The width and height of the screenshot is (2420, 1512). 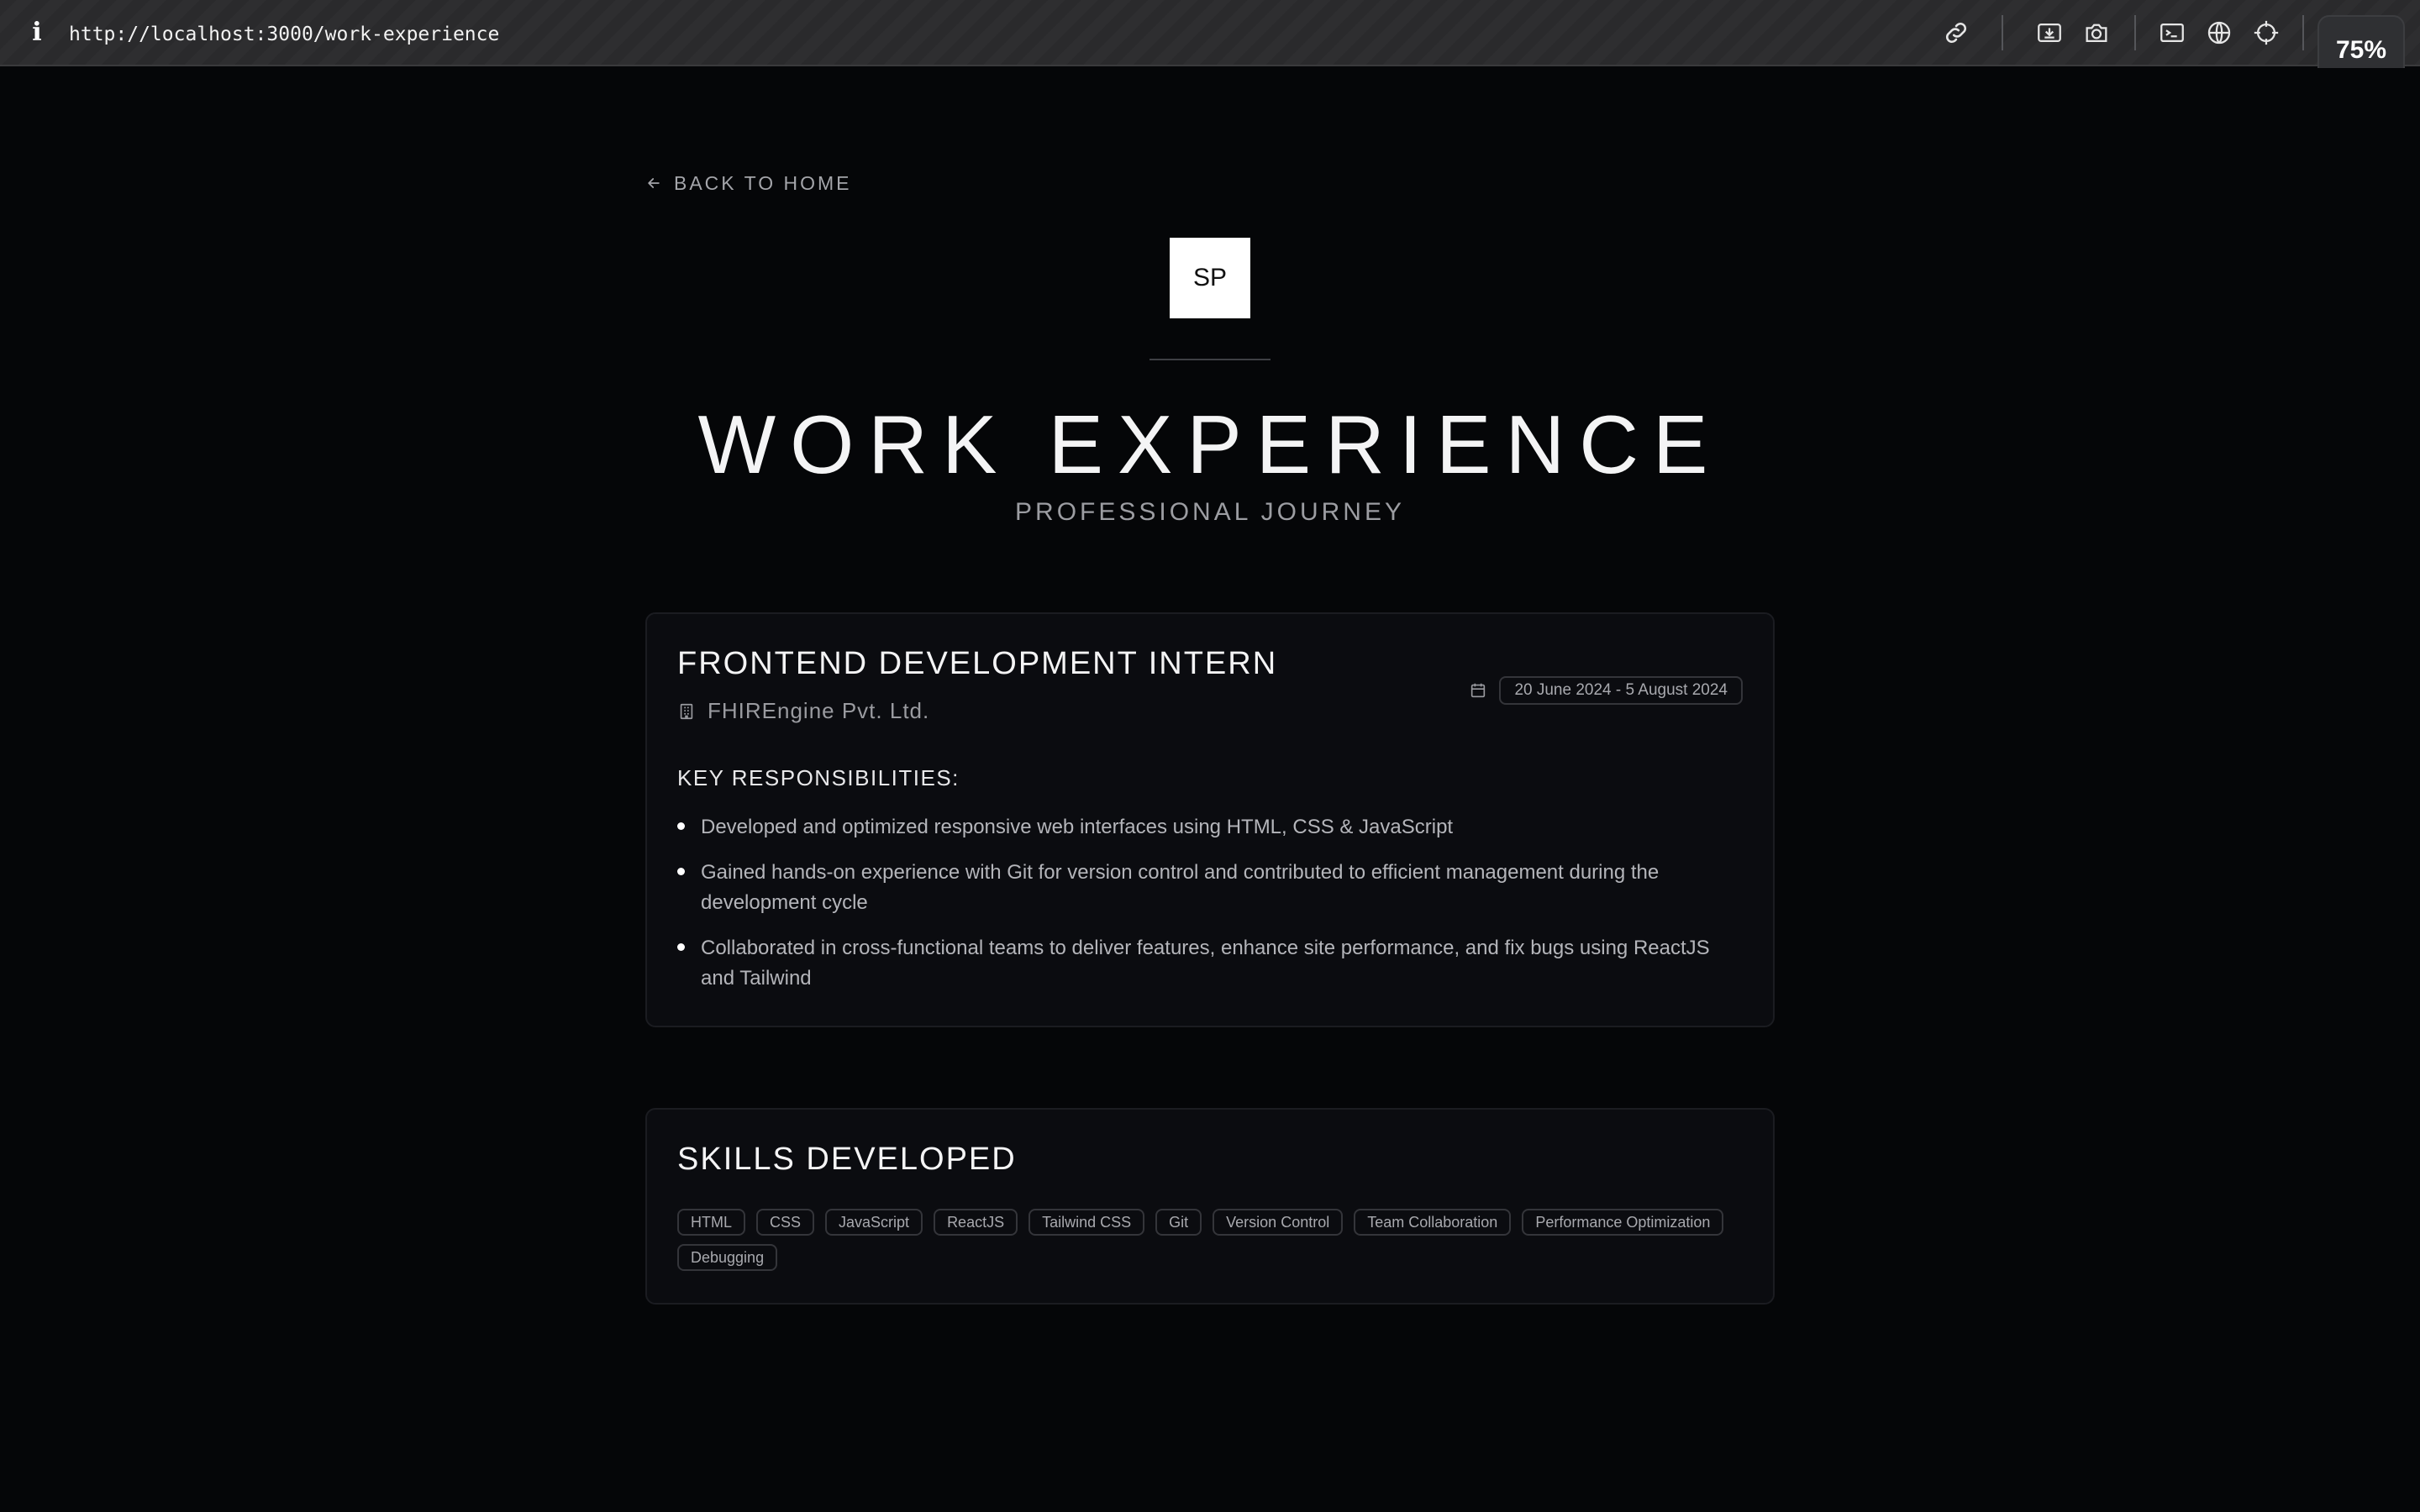 I want to click on date-range: 20 June 2024 - 5 August 2024, so click(x=1606, y=690).